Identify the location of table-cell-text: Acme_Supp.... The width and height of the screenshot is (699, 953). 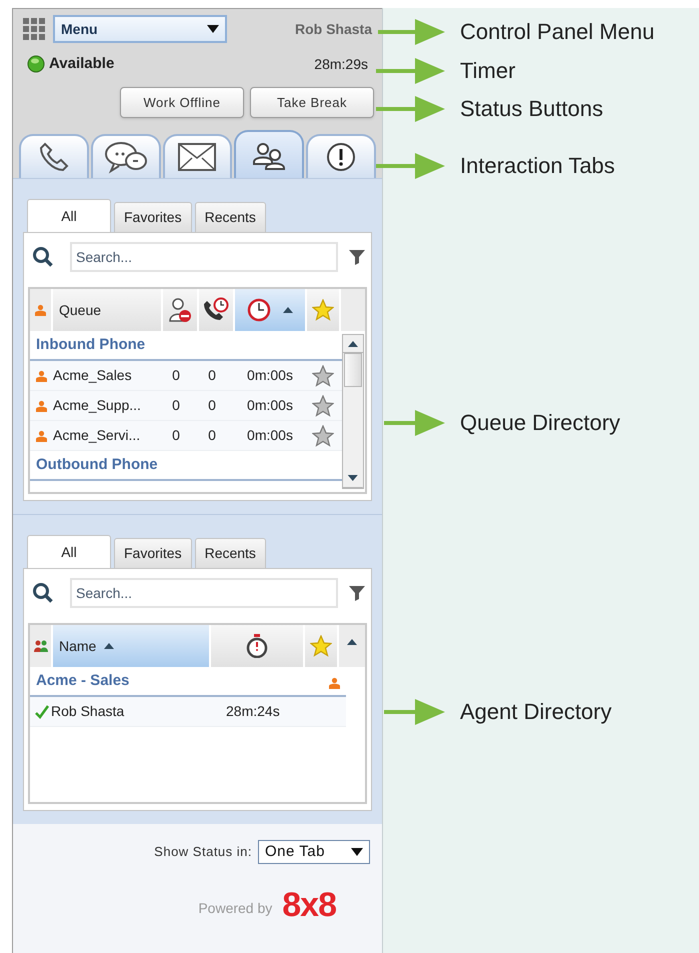
(97, 405).